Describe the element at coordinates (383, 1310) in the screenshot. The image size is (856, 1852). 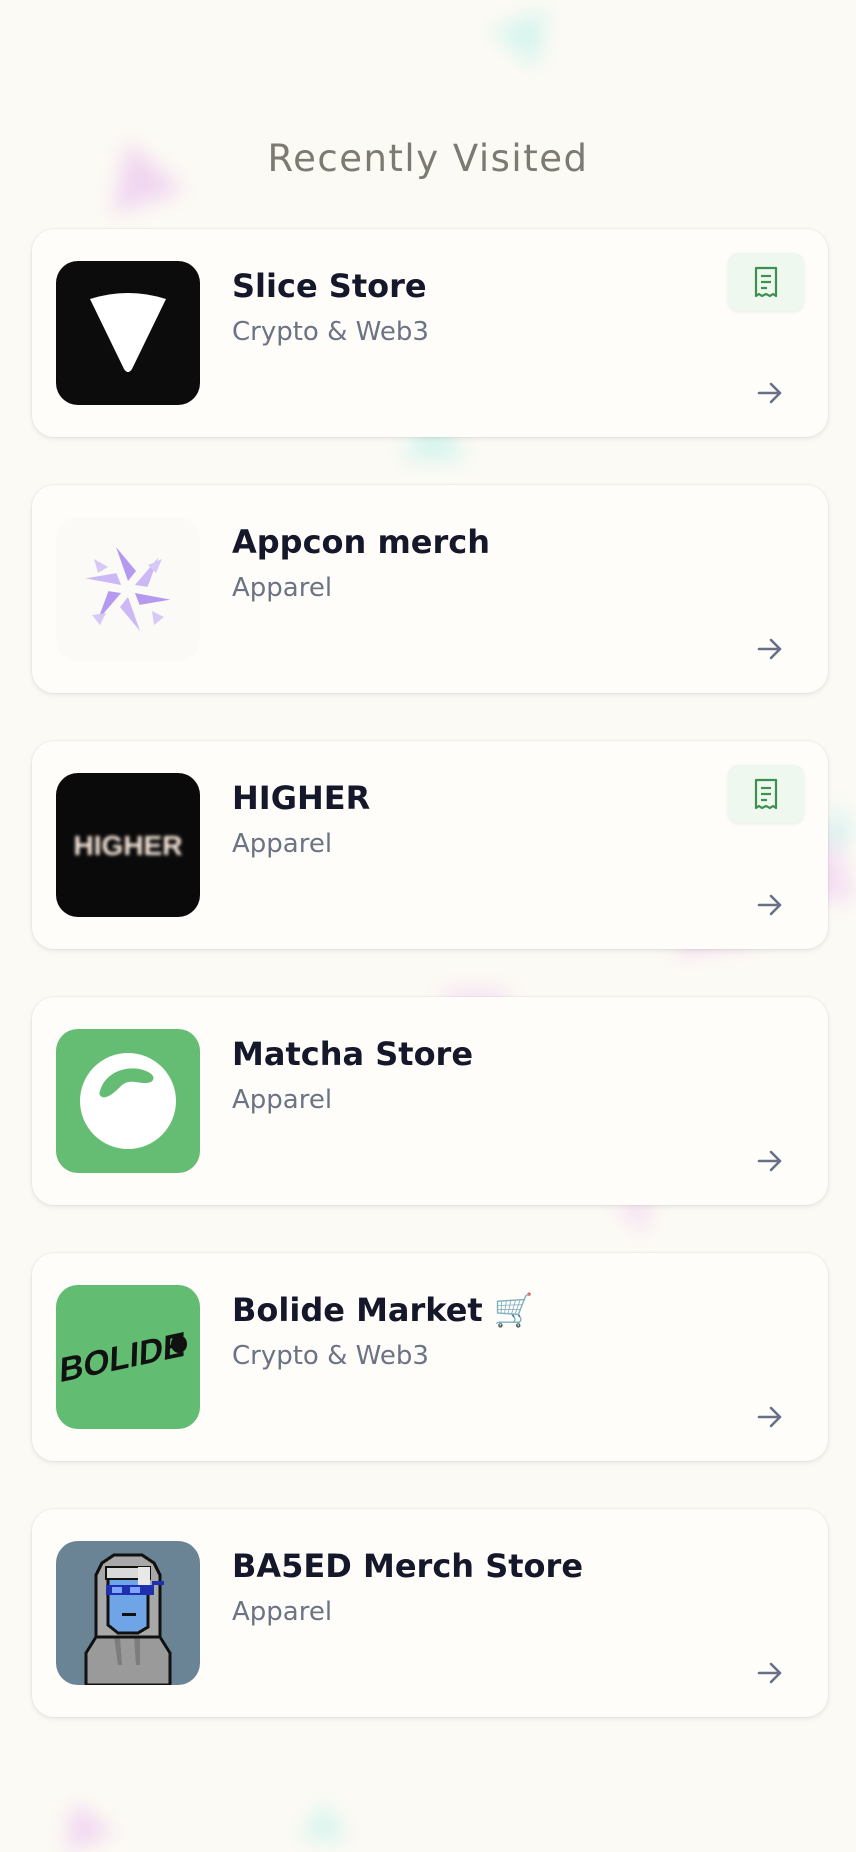
I see `store-name: Bolide Market 🛒` at that location.